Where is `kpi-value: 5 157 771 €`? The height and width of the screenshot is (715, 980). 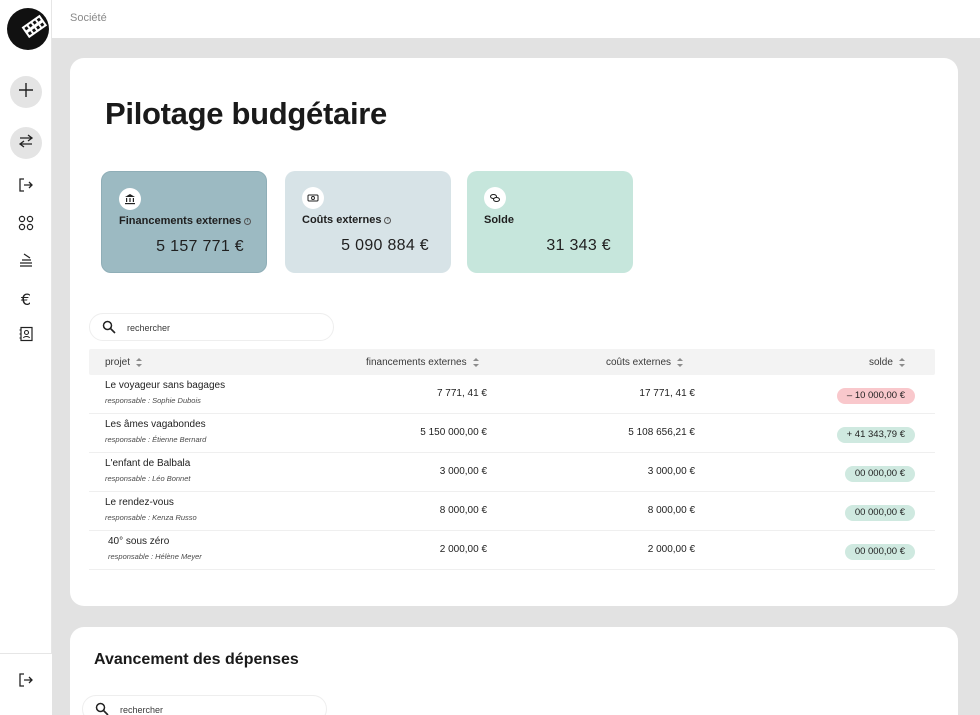
kpi-value: 5 157 771 € is located at coordinates (200, 246).